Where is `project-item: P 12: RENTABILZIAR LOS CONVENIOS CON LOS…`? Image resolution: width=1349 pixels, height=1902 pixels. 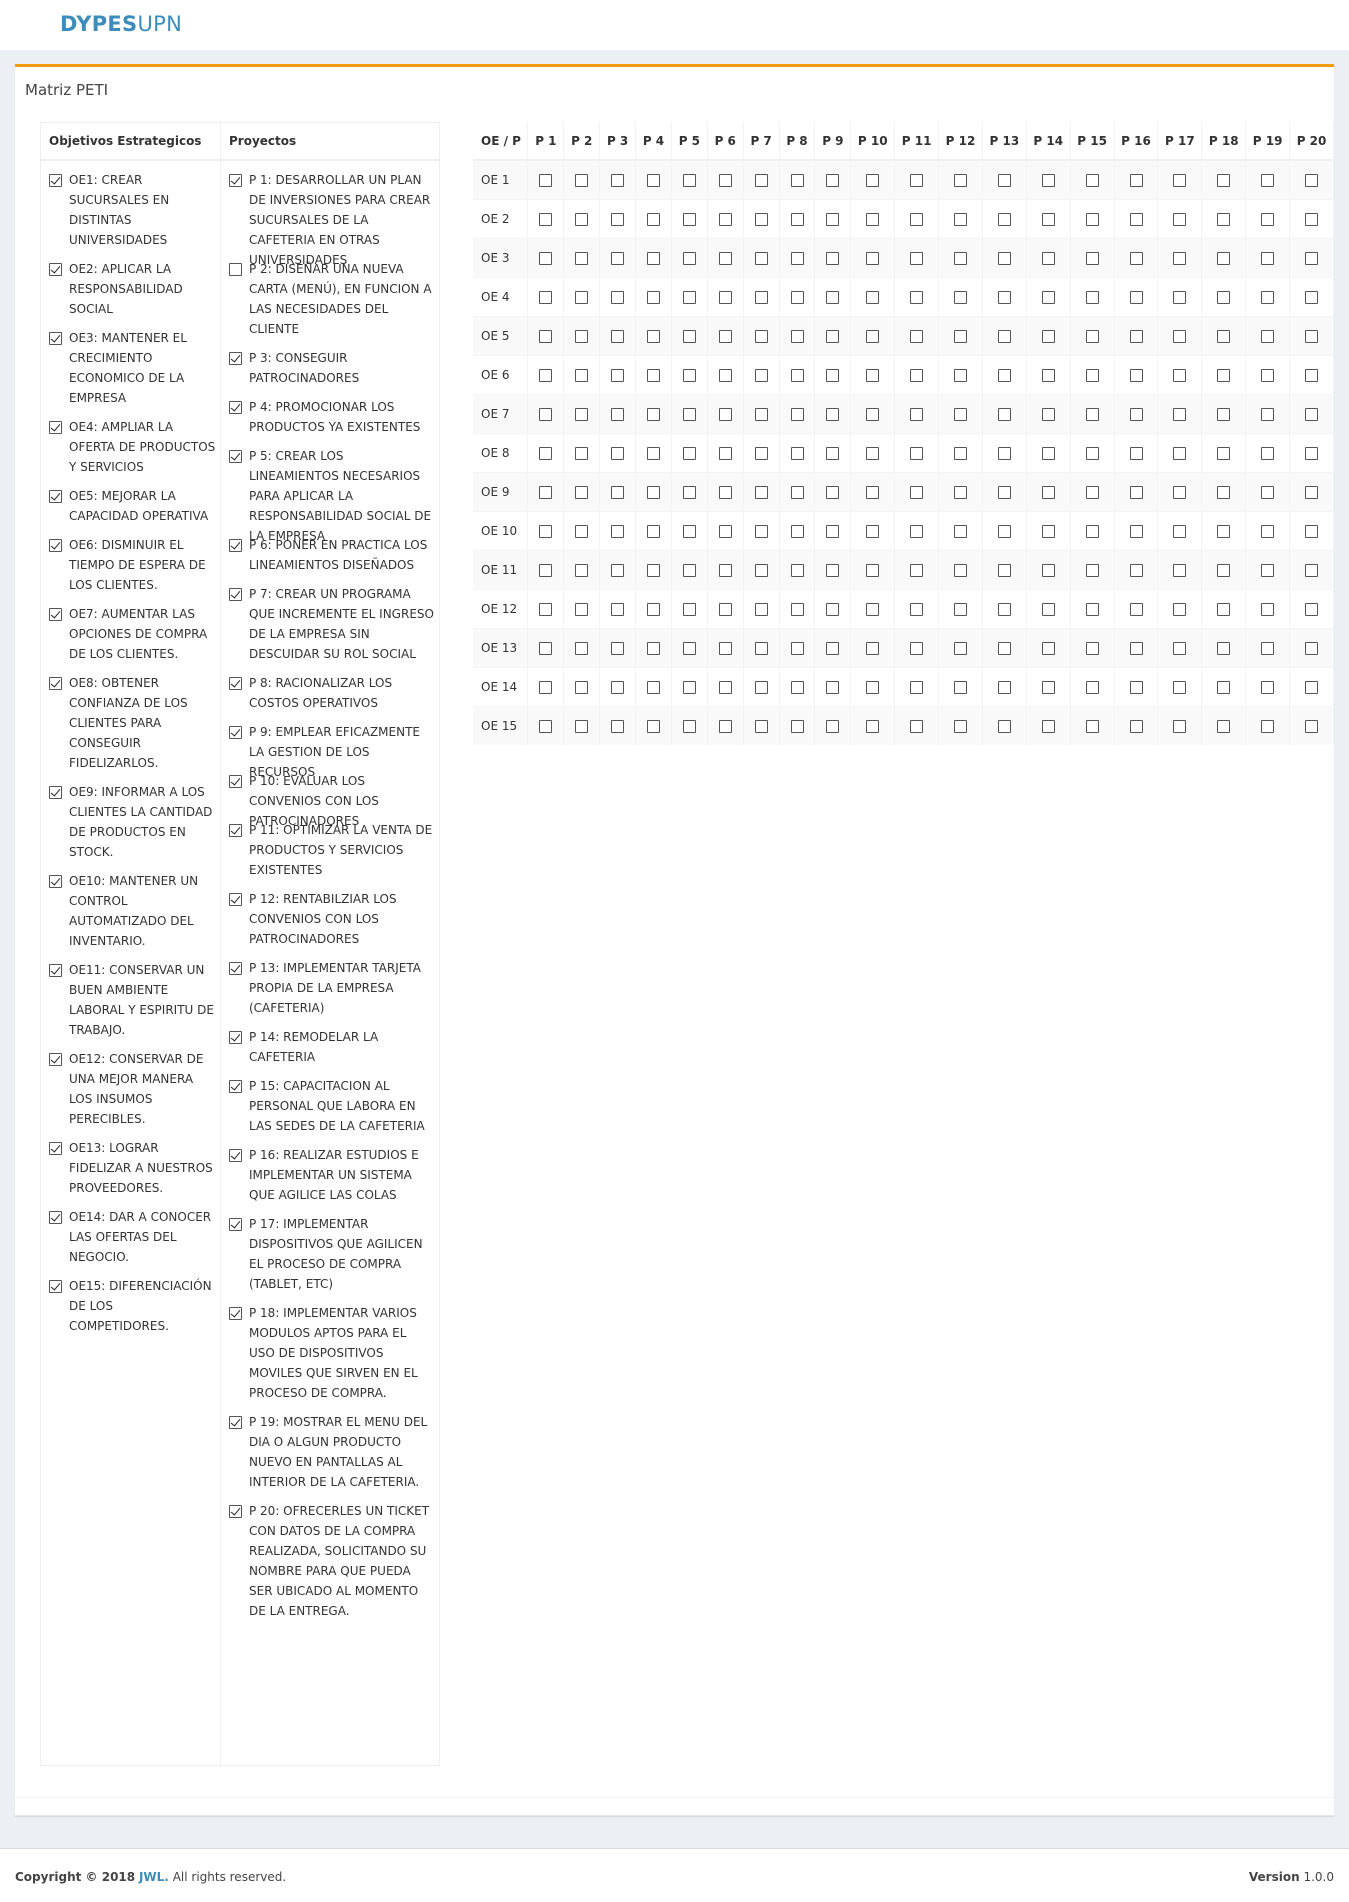 project-item: P 12: RENTABILZIAR LOS CONVENIOS CON LOS… is located at coordinates (332, 919).